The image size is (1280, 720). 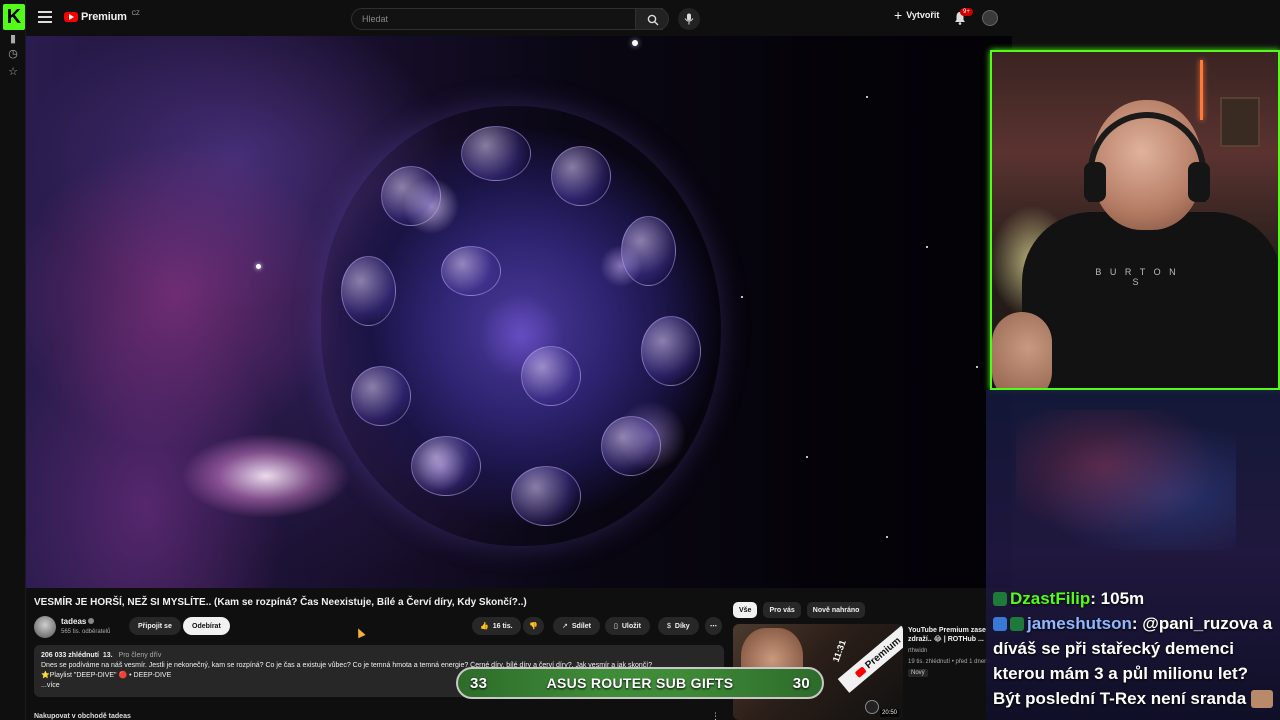 I want to click on video-duration: 20:50, so click(x=889, y=713).